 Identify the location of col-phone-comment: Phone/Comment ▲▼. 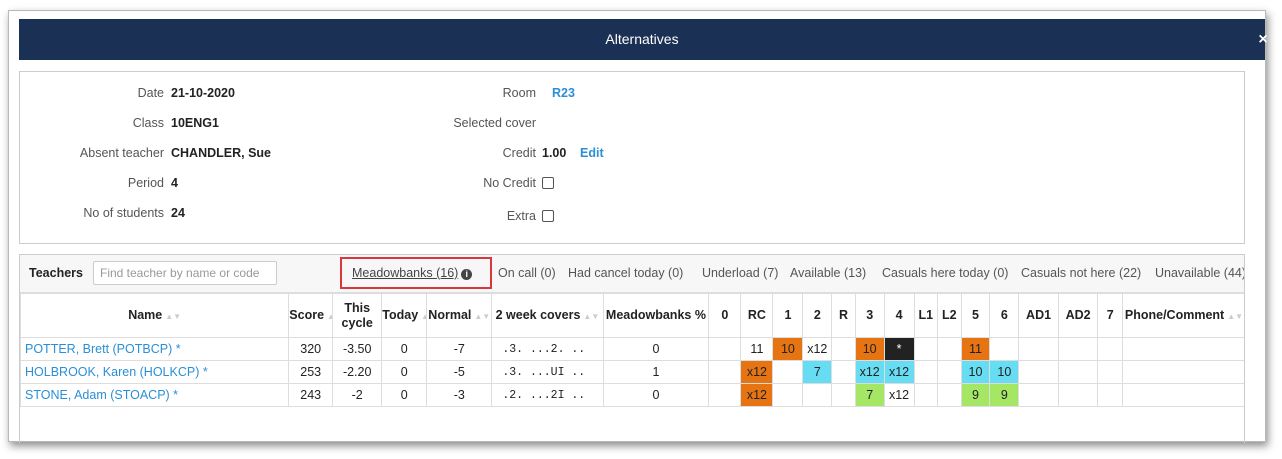
(1182, 315).